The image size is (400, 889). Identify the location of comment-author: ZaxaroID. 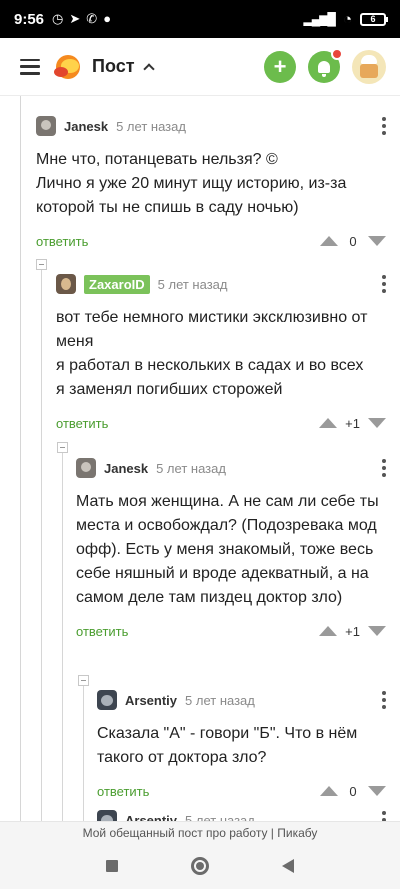
(117, 284).